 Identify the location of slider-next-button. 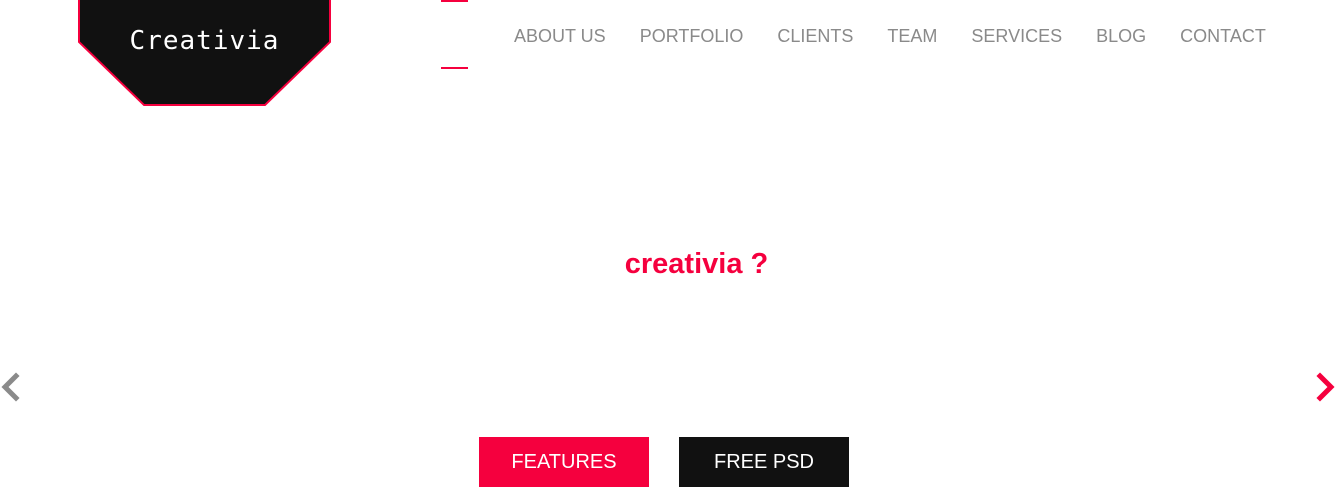
(1324, 387).